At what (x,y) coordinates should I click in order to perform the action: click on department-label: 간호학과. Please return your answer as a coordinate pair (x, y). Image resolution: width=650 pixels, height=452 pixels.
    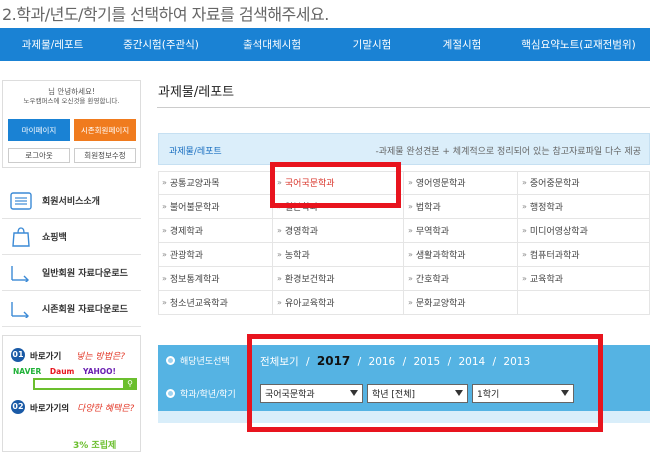
    Looking at the image, I should click on (432, 280).